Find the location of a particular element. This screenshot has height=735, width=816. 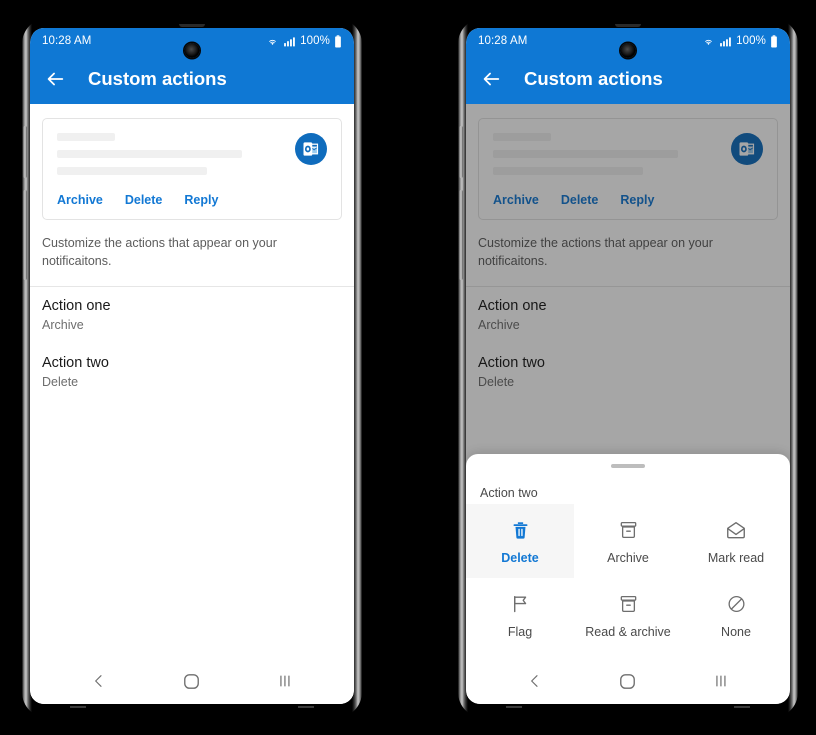

option-label: Delete is located at coordinates (520, 558).